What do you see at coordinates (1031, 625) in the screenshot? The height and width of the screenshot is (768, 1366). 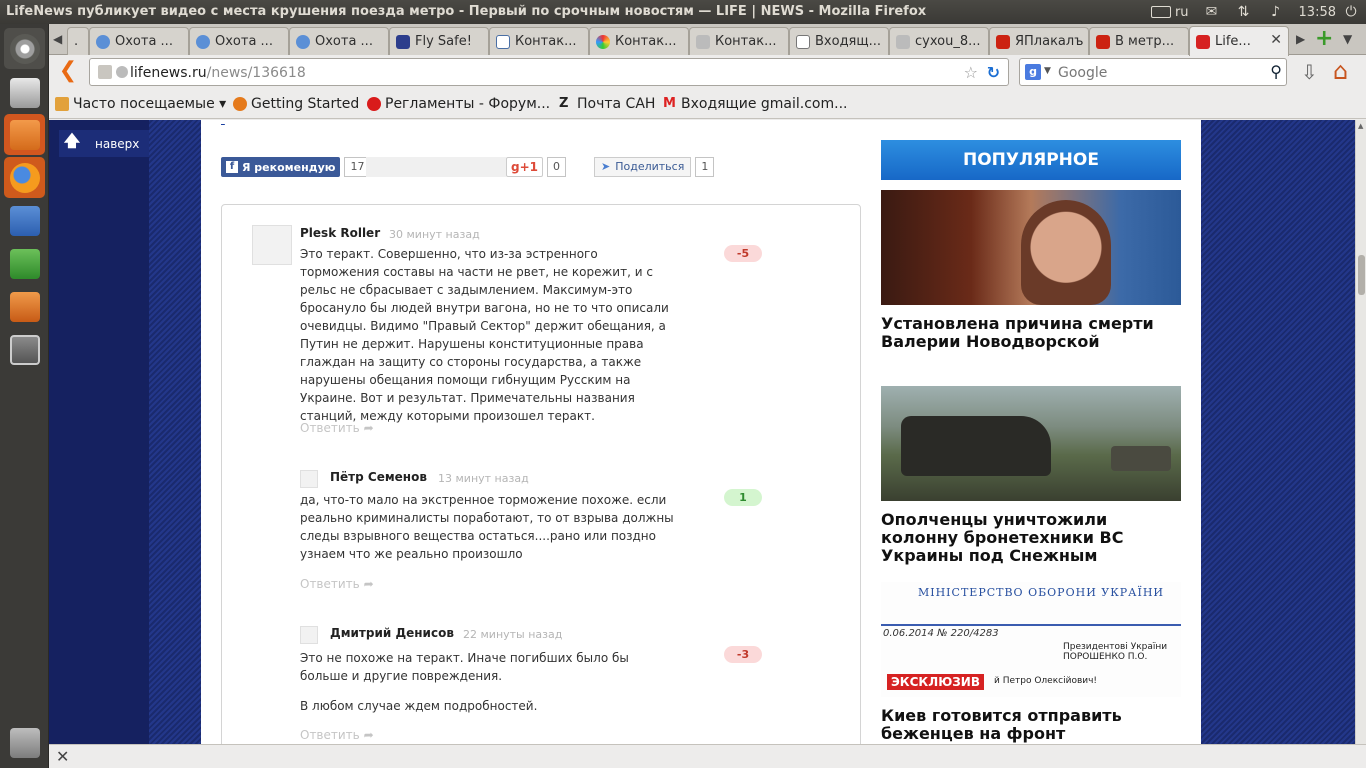 I see `document-rule` at bounding box center [1031, 625].